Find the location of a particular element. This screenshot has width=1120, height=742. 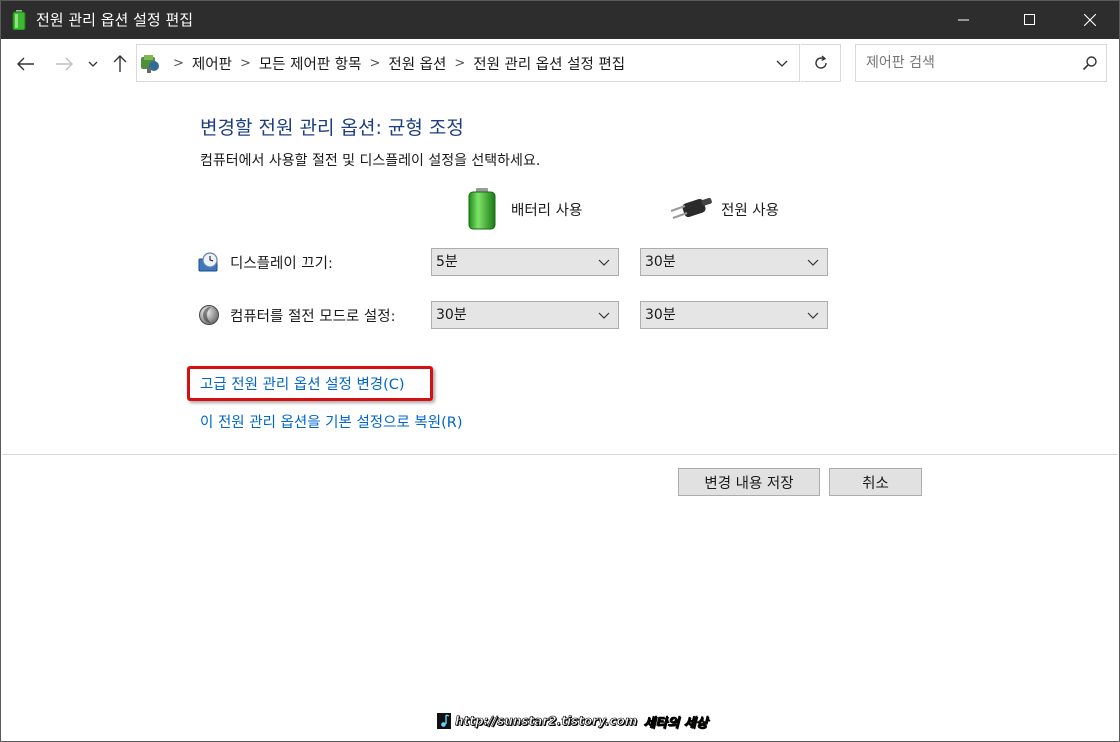

sleep-row: 컴퓨터를 절전 모드로 설정: is located at coordinates (296, 315).